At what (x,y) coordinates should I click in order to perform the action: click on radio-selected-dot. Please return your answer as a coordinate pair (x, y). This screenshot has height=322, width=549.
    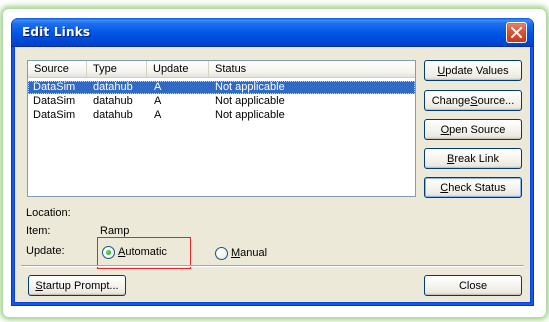
    Looking at the image, I should click on (108, 252).